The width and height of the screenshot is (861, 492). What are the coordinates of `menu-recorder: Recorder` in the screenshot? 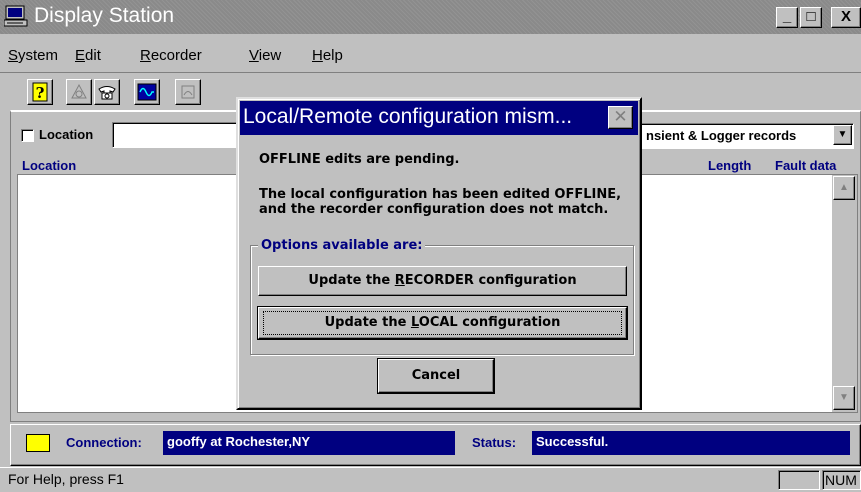 It's located at (171, 55).